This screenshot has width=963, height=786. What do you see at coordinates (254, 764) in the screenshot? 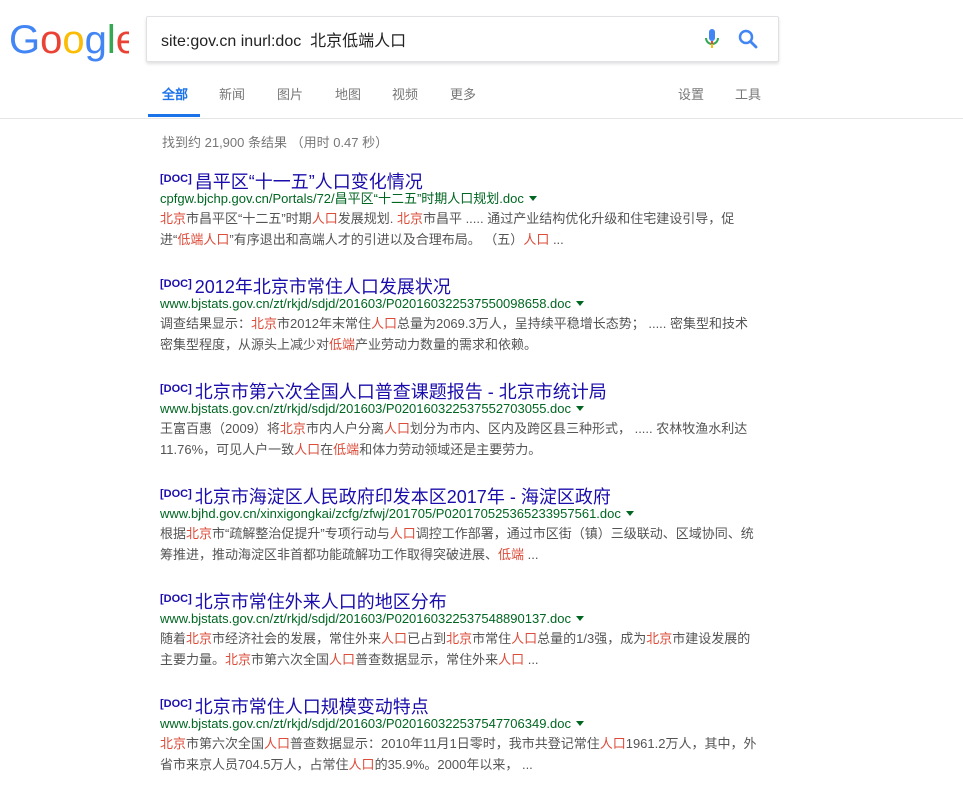
I see `snippet-text: 省市来京人员704.5万人，占常住` at bounding box center [254, 764].